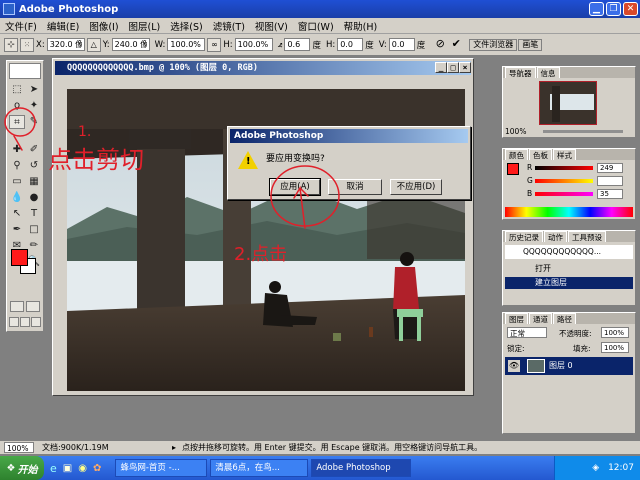 This screenshot has width=640, height=480. Describe the element at coordinates (361, 26) in the screenshot. I see `menu-help: 帮助(H)` at that location.